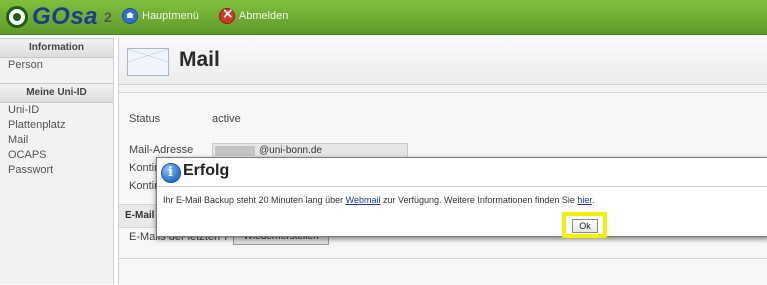 This screenshot has width=767, height=285. Describe the element at coordinates (56, 125) in the screenshot. I see `sidebar-item-plattenplatz: Plattenplatz` at that location.